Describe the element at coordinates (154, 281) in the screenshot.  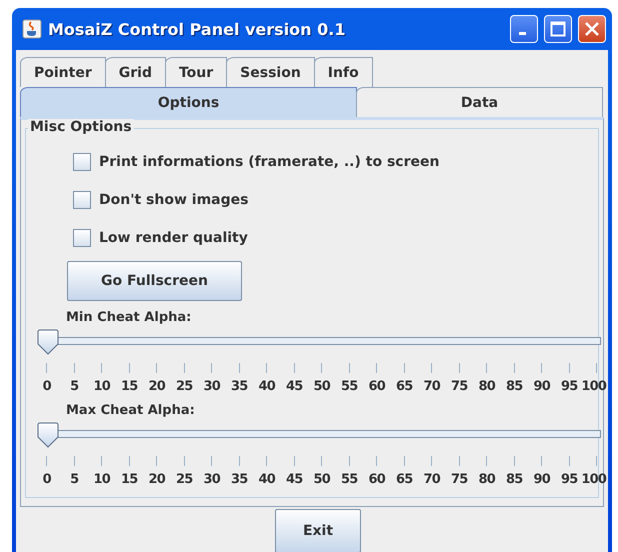
I see `fullscreen-button: Go Fullscreen` at that location.